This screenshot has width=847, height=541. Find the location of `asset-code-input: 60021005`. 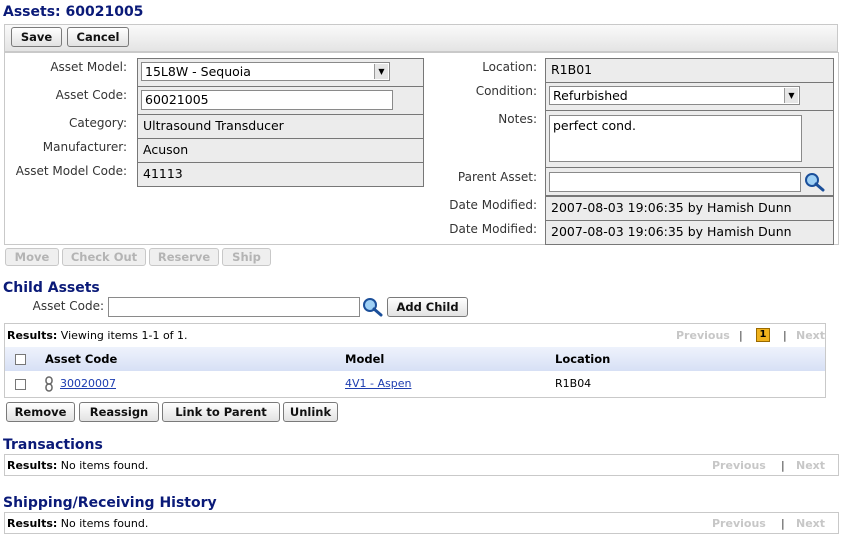

asset-code-input: 60021005 is located at coordinates (267, 100).